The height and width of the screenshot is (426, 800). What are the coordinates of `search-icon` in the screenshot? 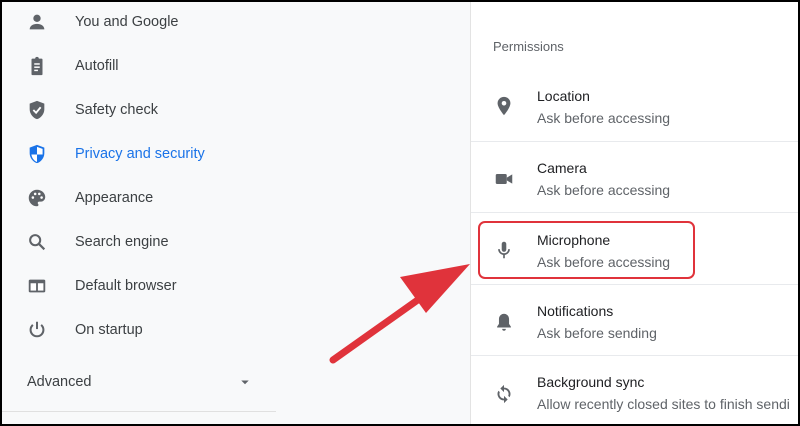 It's located at (37, 242).